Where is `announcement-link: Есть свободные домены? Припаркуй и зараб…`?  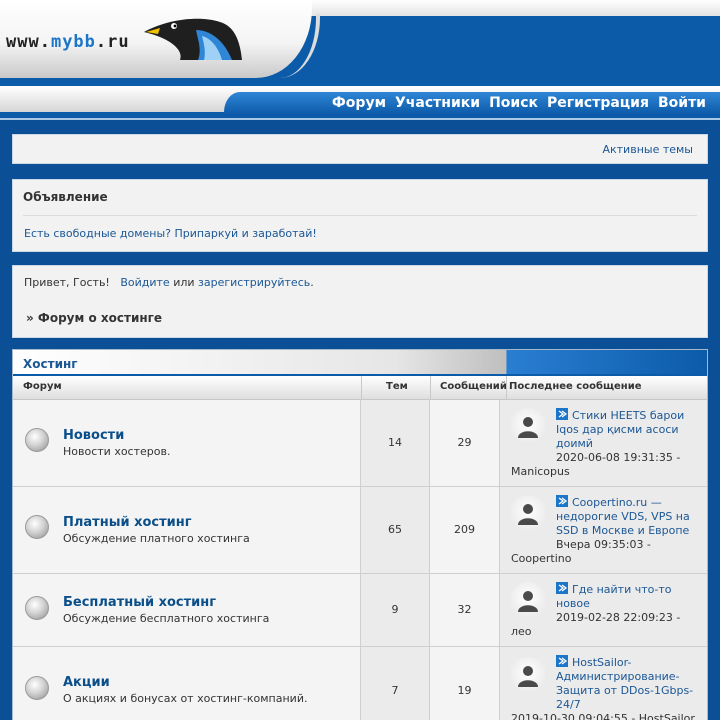 announcement-link: Есть свободные домены? Припаркуй и зараб… is located at coordinates (170, 233).